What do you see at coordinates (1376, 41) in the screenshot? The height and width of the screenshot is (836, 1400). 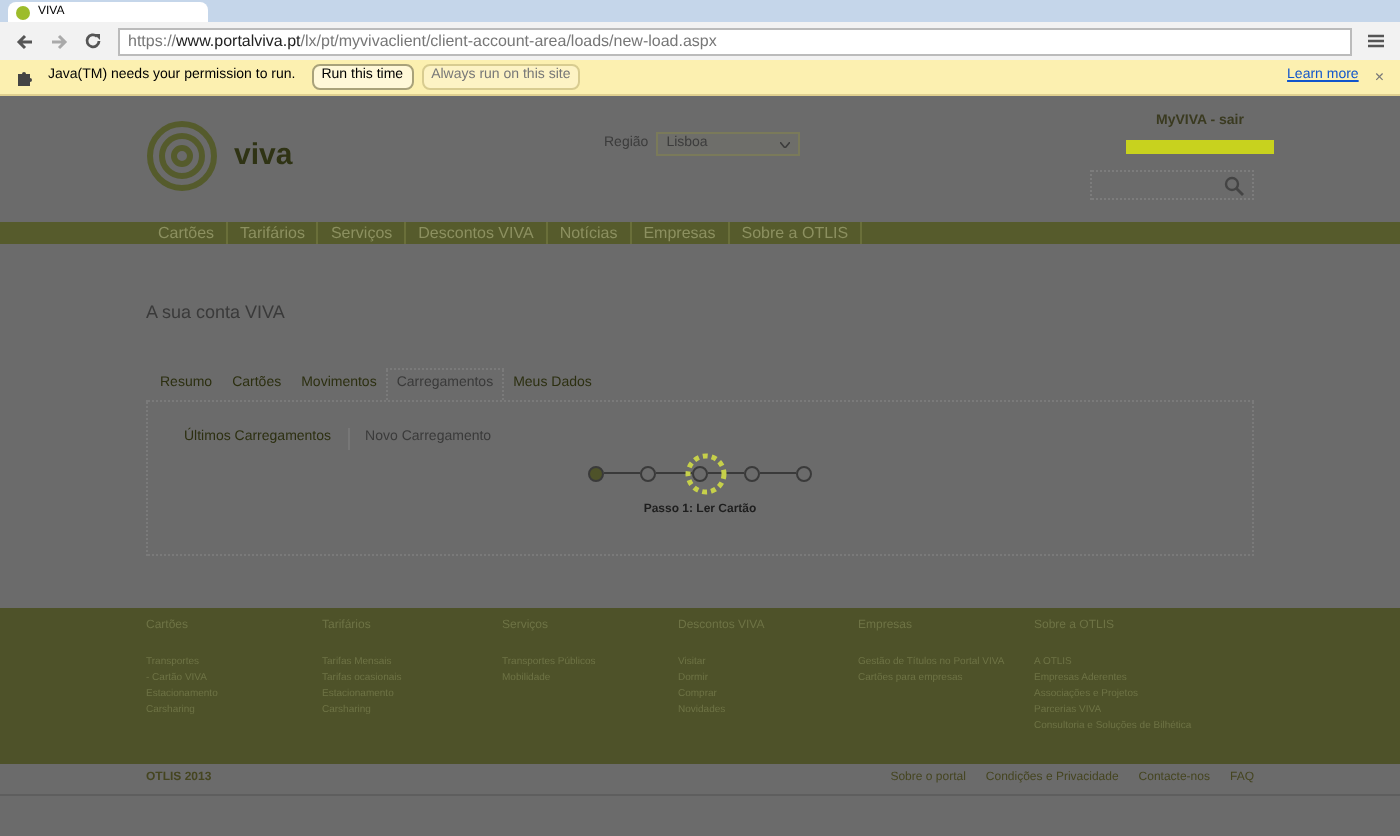 I see `menu-icon` at bounding box center [1376, 41].